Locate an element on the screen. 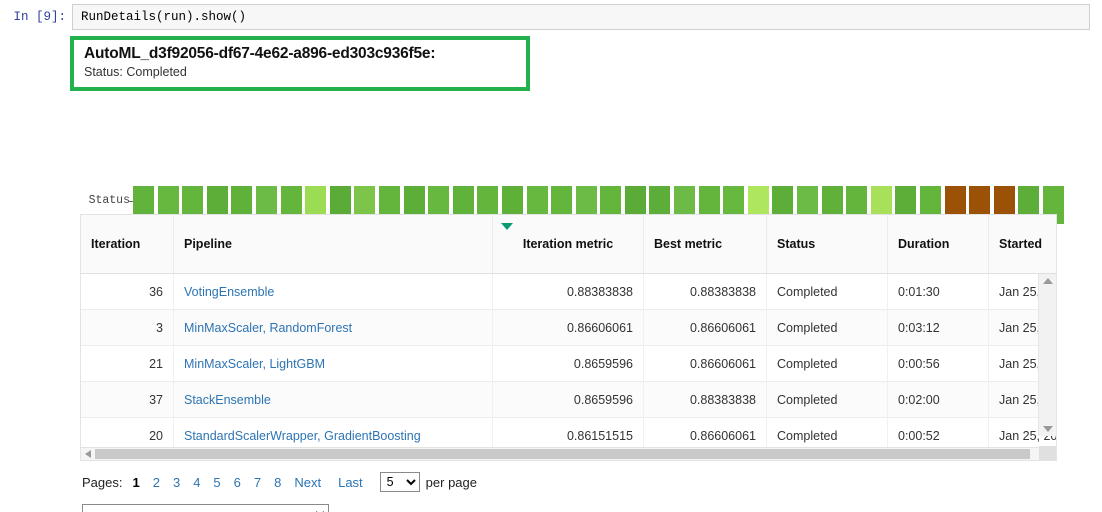 The width and height of the screenshot is (1102, 512). pages-label: Pages: is located at coordinates (102, 482).